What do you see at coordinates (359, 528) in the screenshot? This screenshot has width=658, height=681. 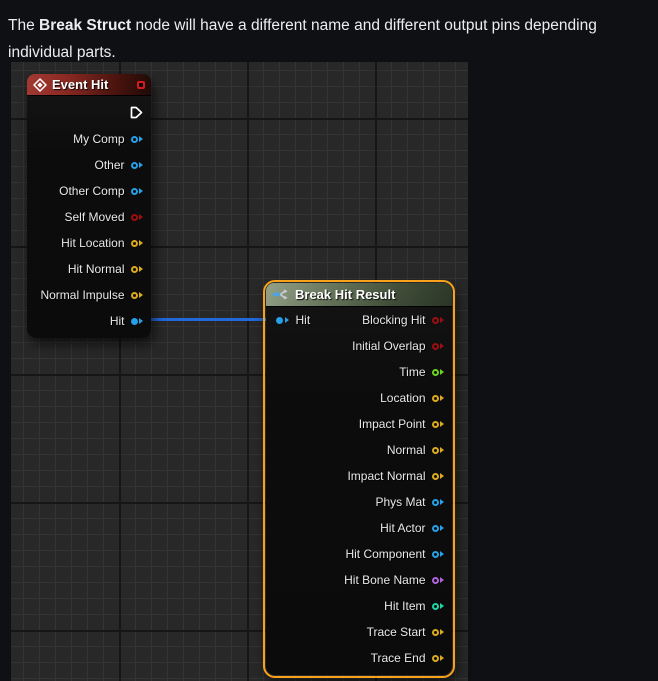 I see `pin-row: Hit Actor` at bounding box center [359, 528].